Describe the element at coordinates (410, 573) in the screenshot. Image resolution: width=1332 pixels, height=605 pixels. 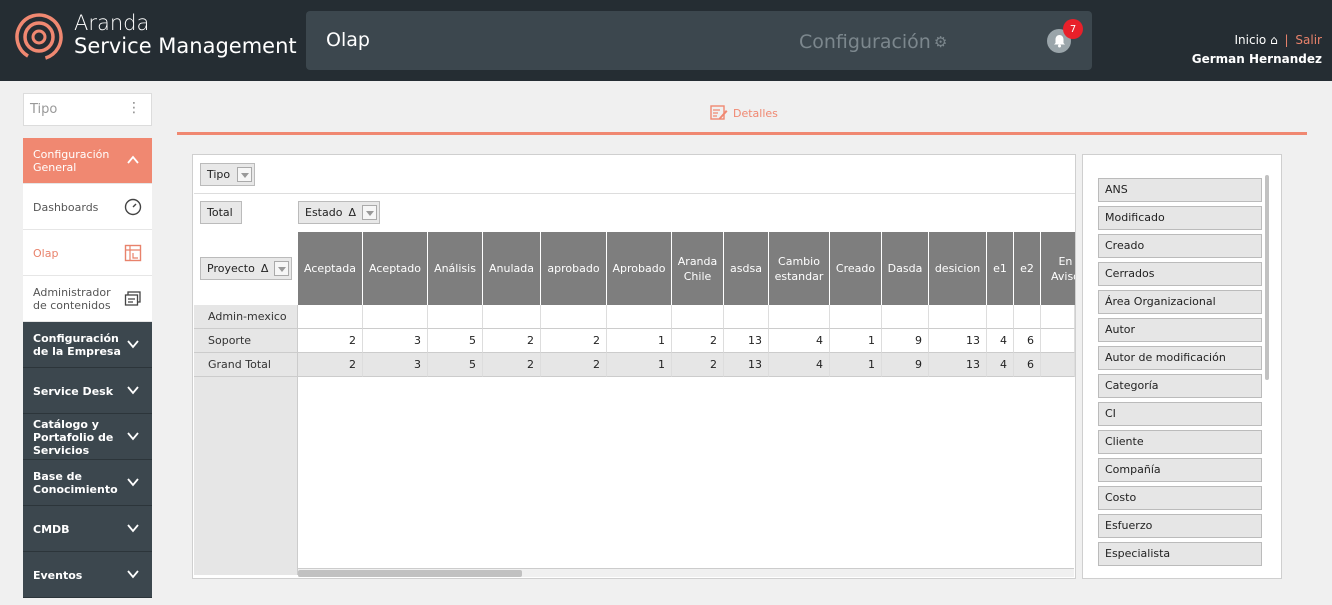
I see `scrollbar-thumb` at that location.